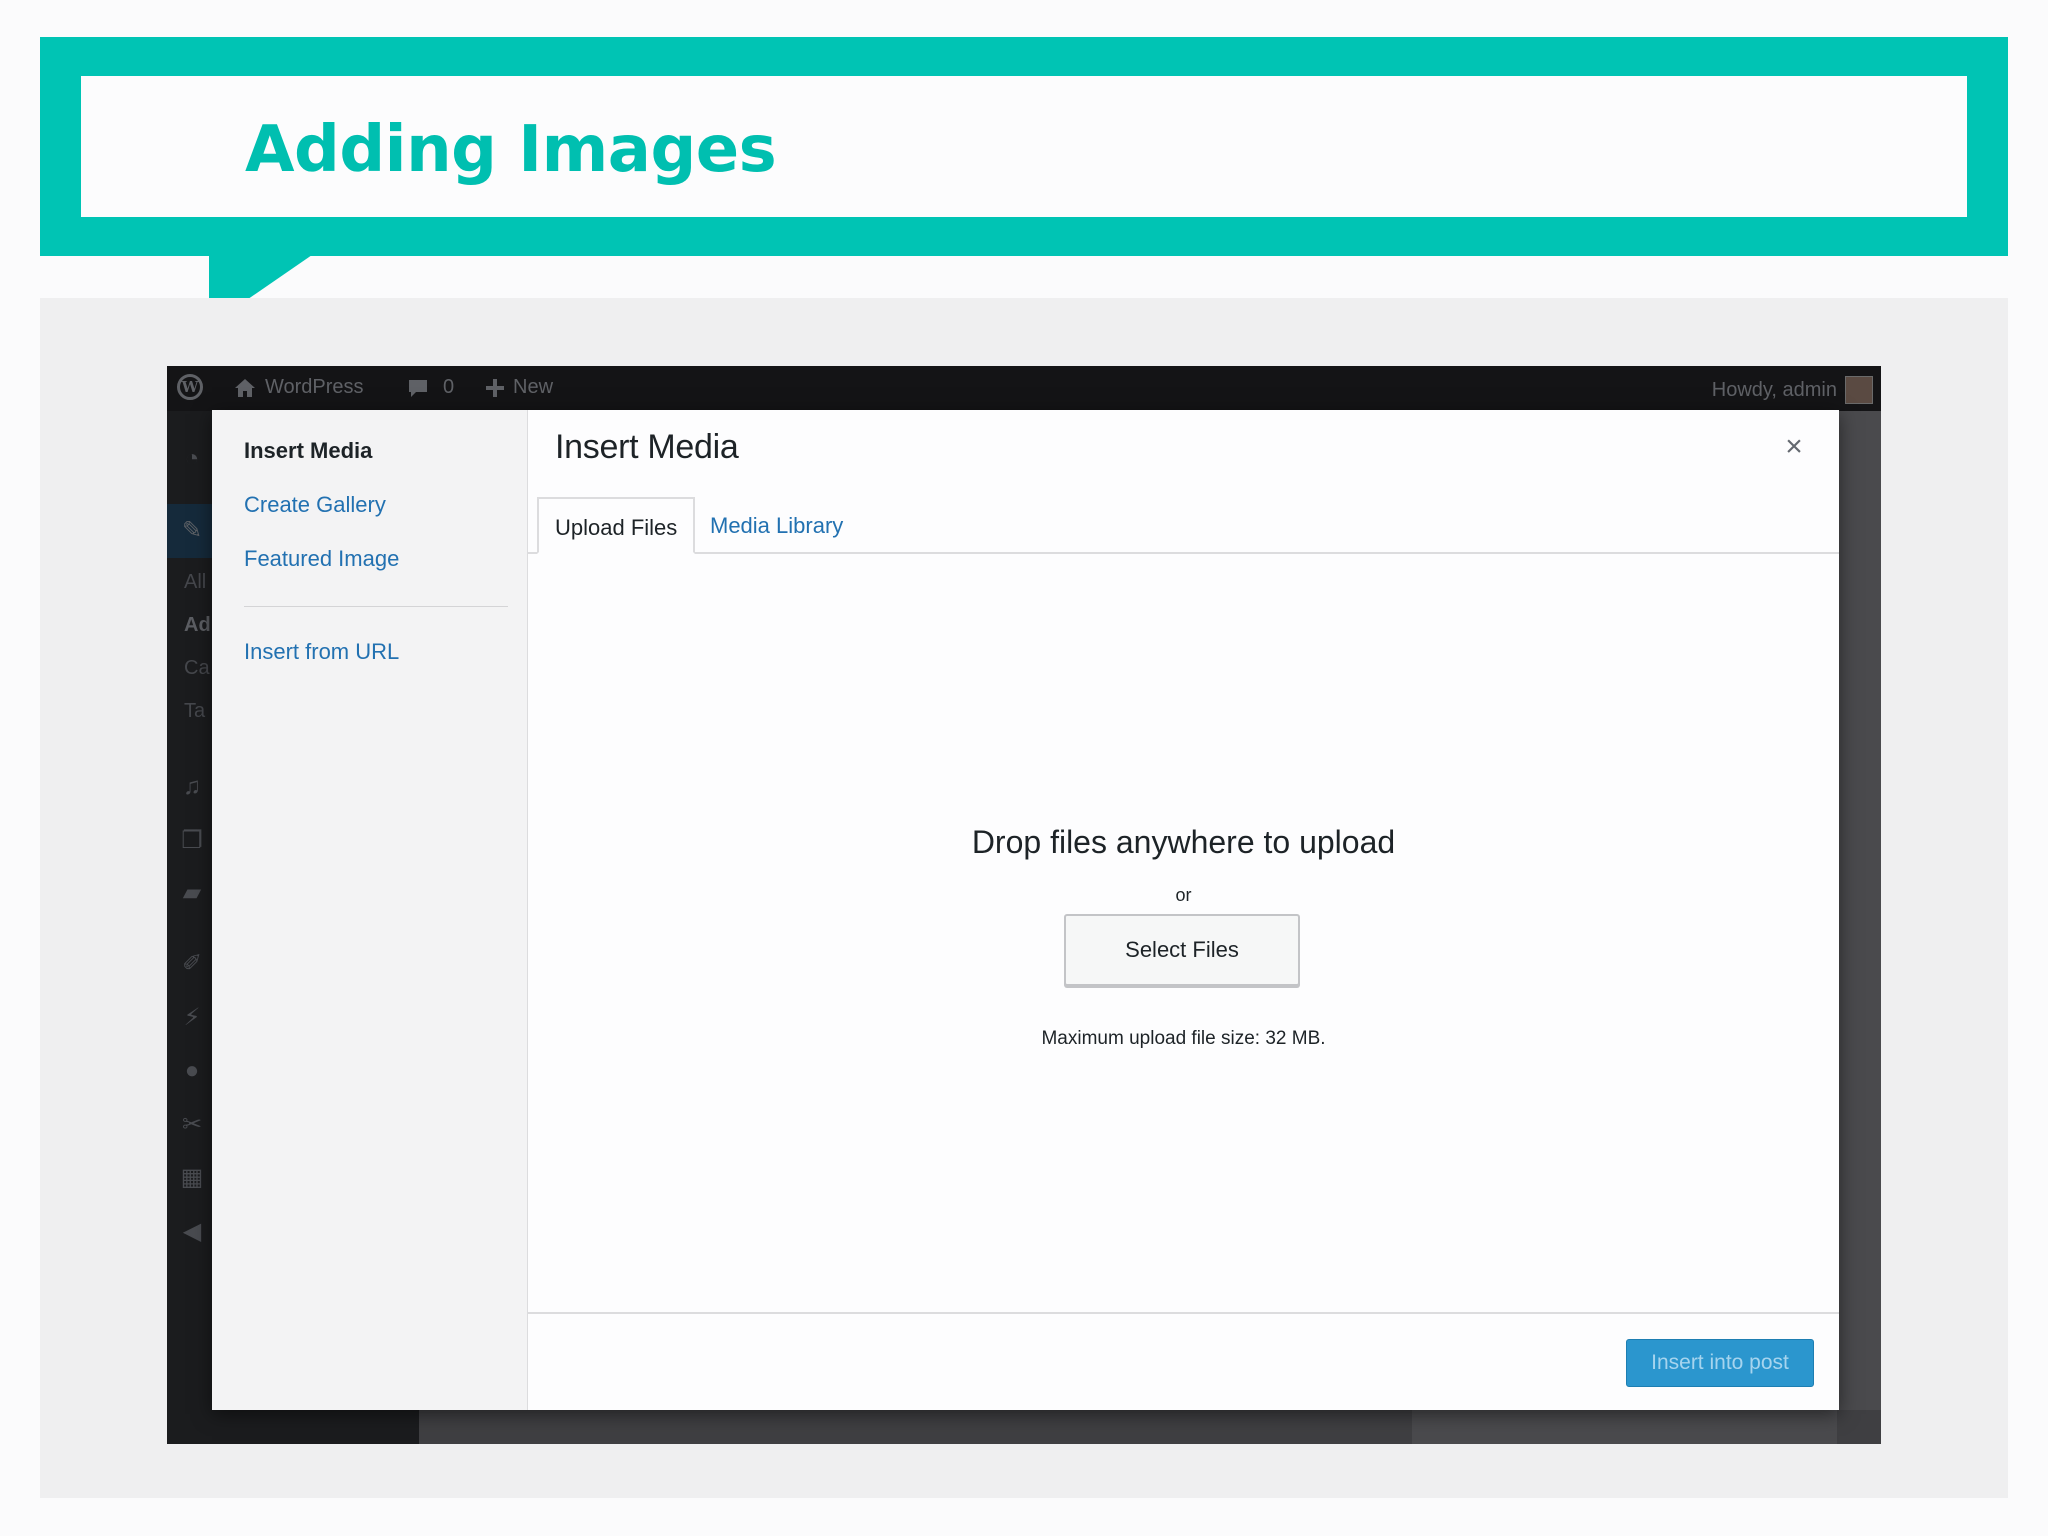  I want to click on sidebar-submenu-categories: Ca, so click(197, 668).